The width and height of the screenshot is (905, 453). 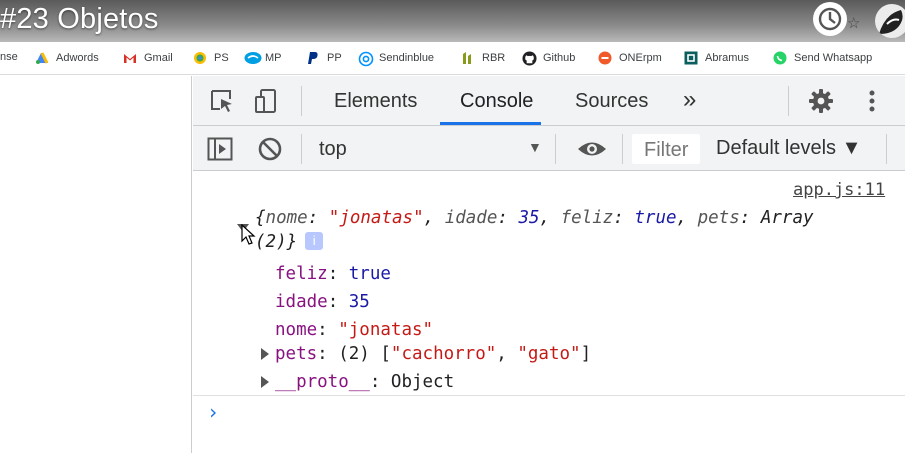 I want to click on bookmark-sendinblue: Sendinblue, so click(x=396, y=59).